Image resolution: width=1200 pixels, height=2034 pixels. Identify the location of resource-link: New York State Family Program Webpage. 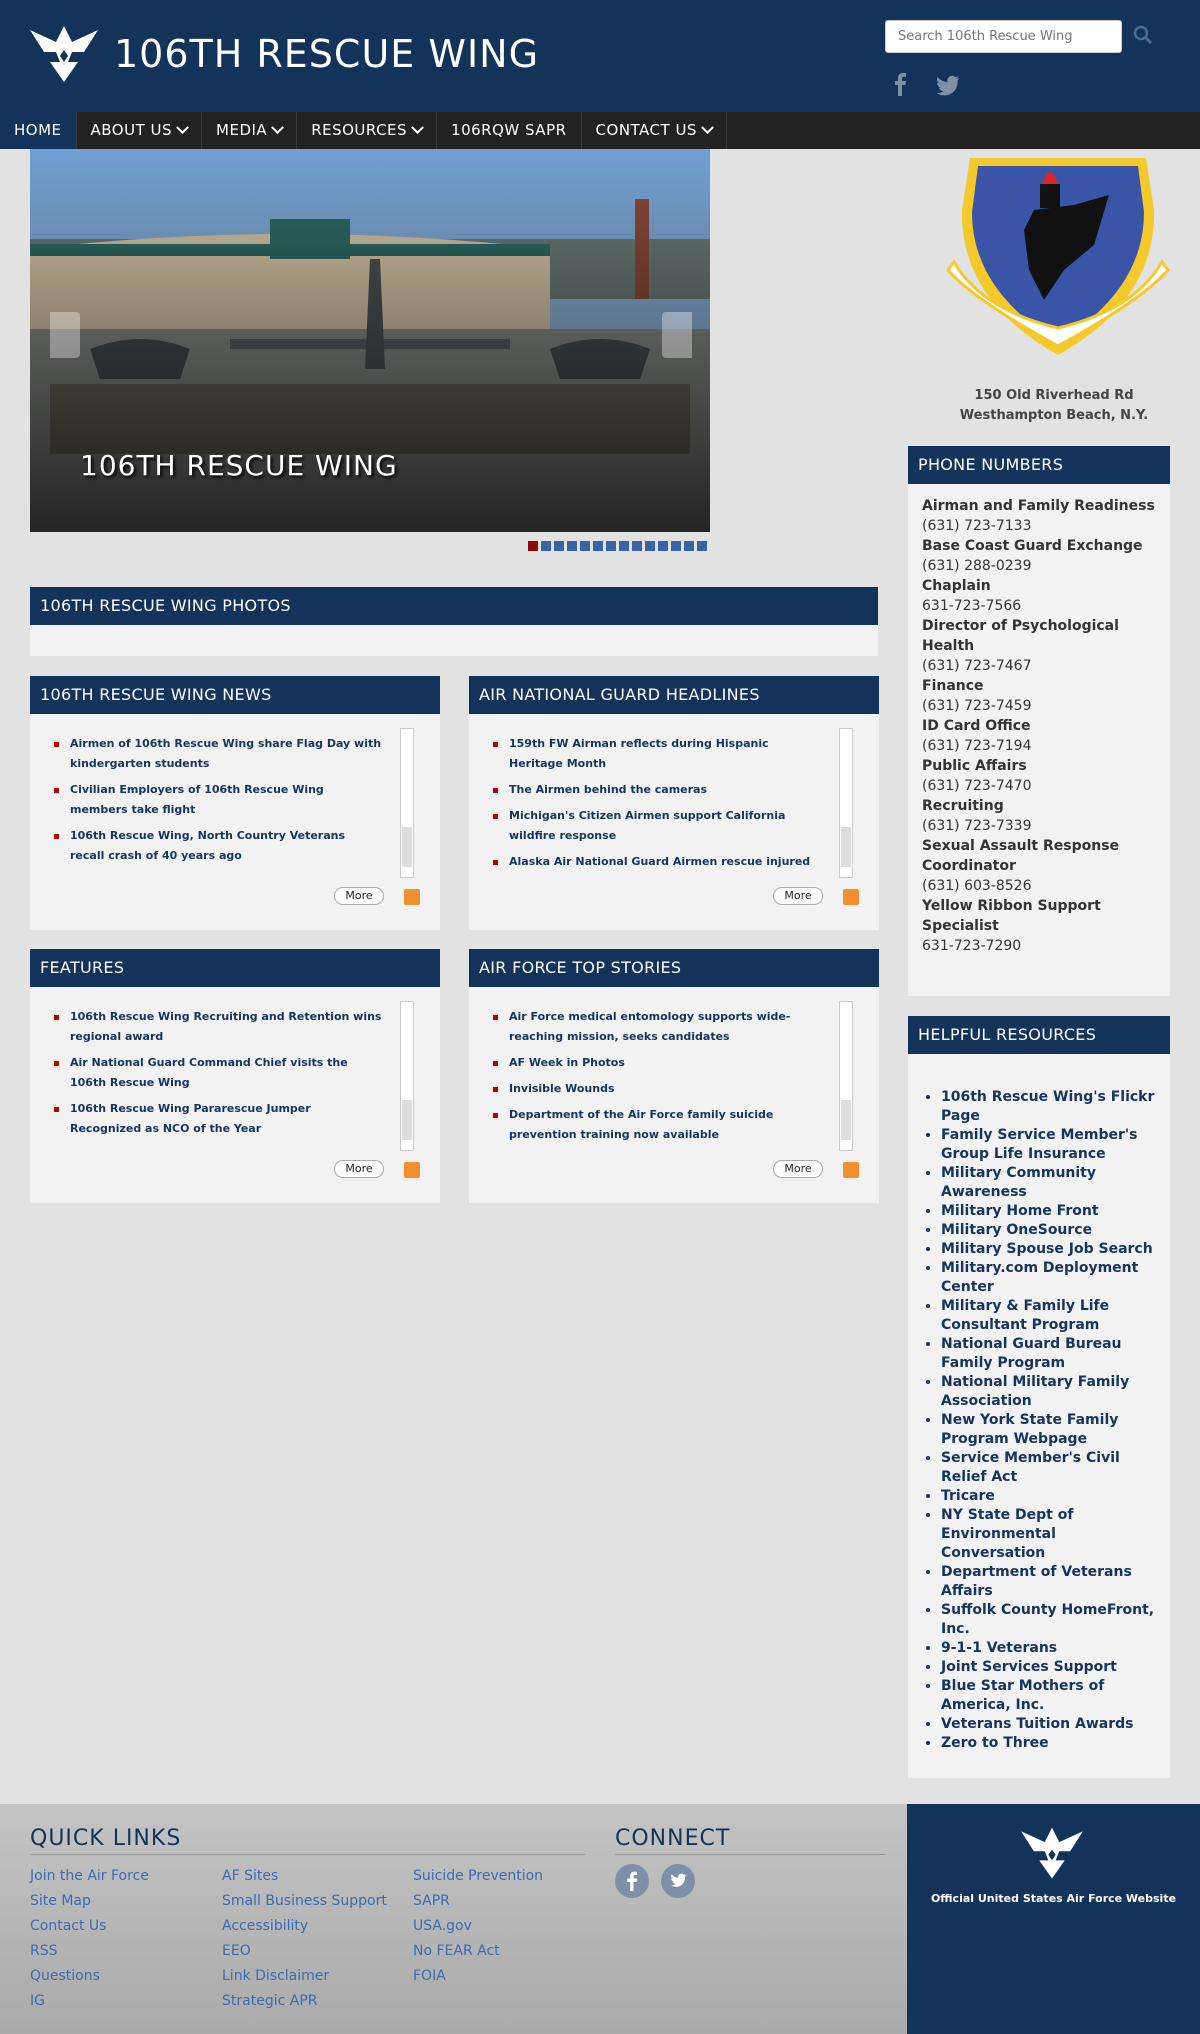
(1048, 1430).